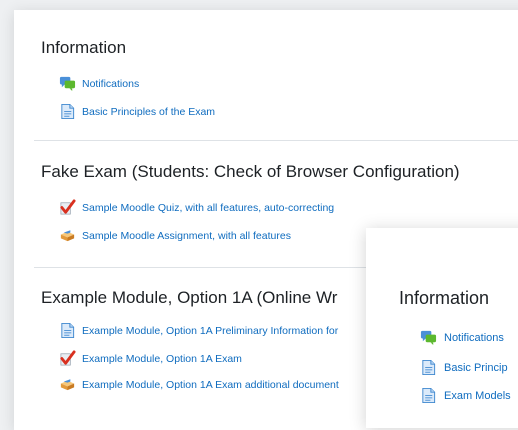  I want to click on activity-notifications: Notifications, so click(99, 83).